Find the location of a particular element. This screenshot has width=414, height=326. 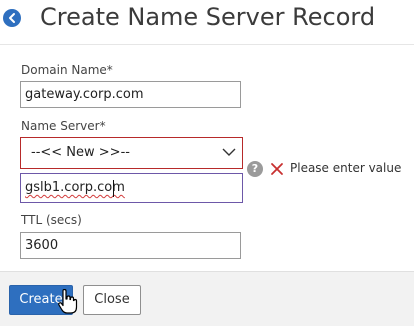

back-button is located at coordinates (12, 18).